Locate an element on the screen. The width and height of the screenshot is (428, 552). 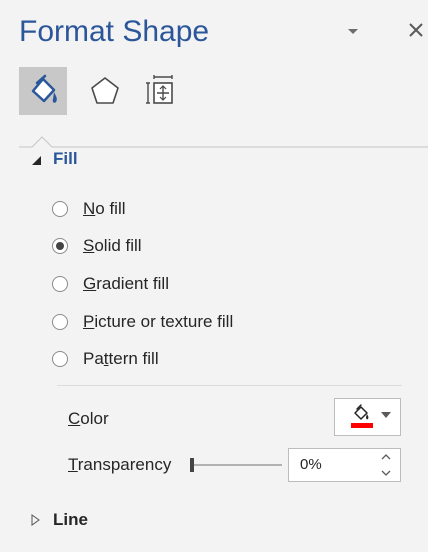
radio-pattern-fill: Pattern fill is located at coordinates (105, 359).